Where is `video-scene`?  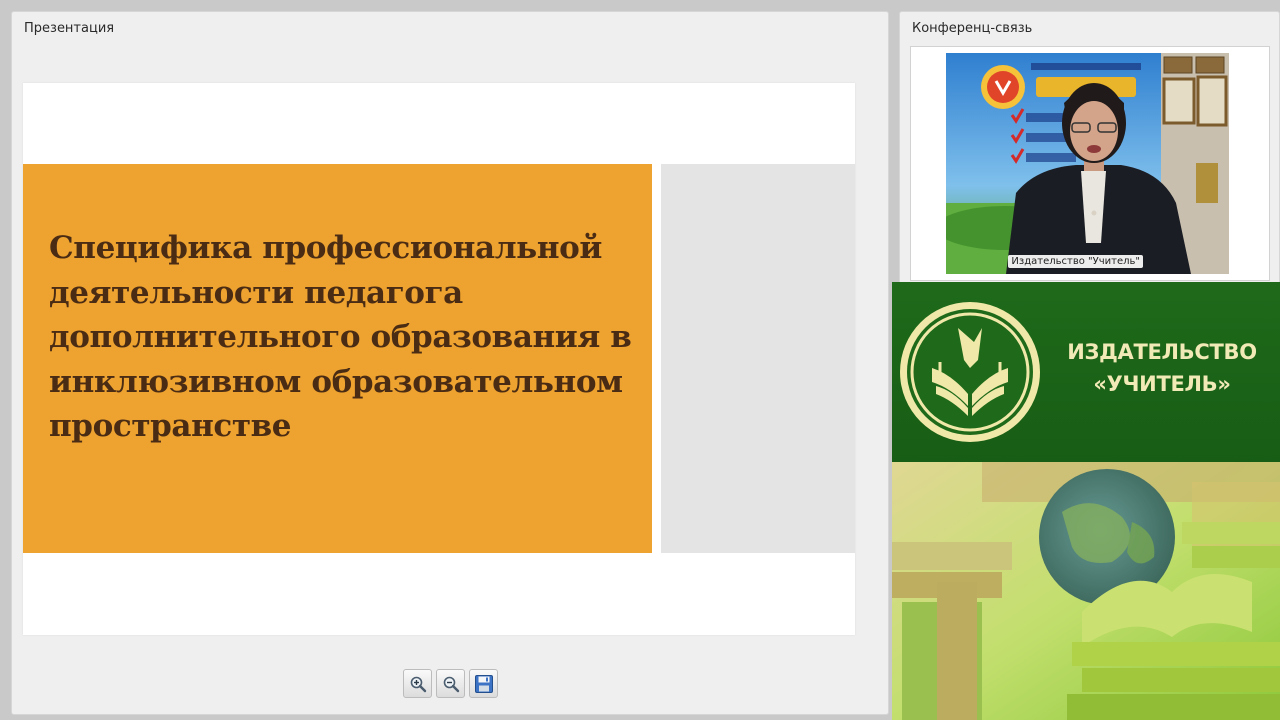 video-scene is located at coordinates (1087, 163).